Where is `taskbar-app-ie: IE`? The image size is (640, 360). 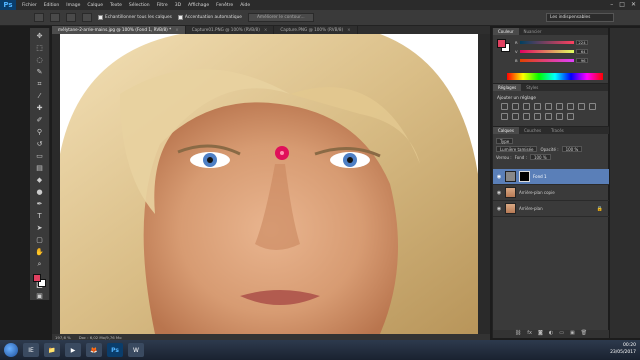
taskbar-app-ie: IE is located at coordinates (31, 350).